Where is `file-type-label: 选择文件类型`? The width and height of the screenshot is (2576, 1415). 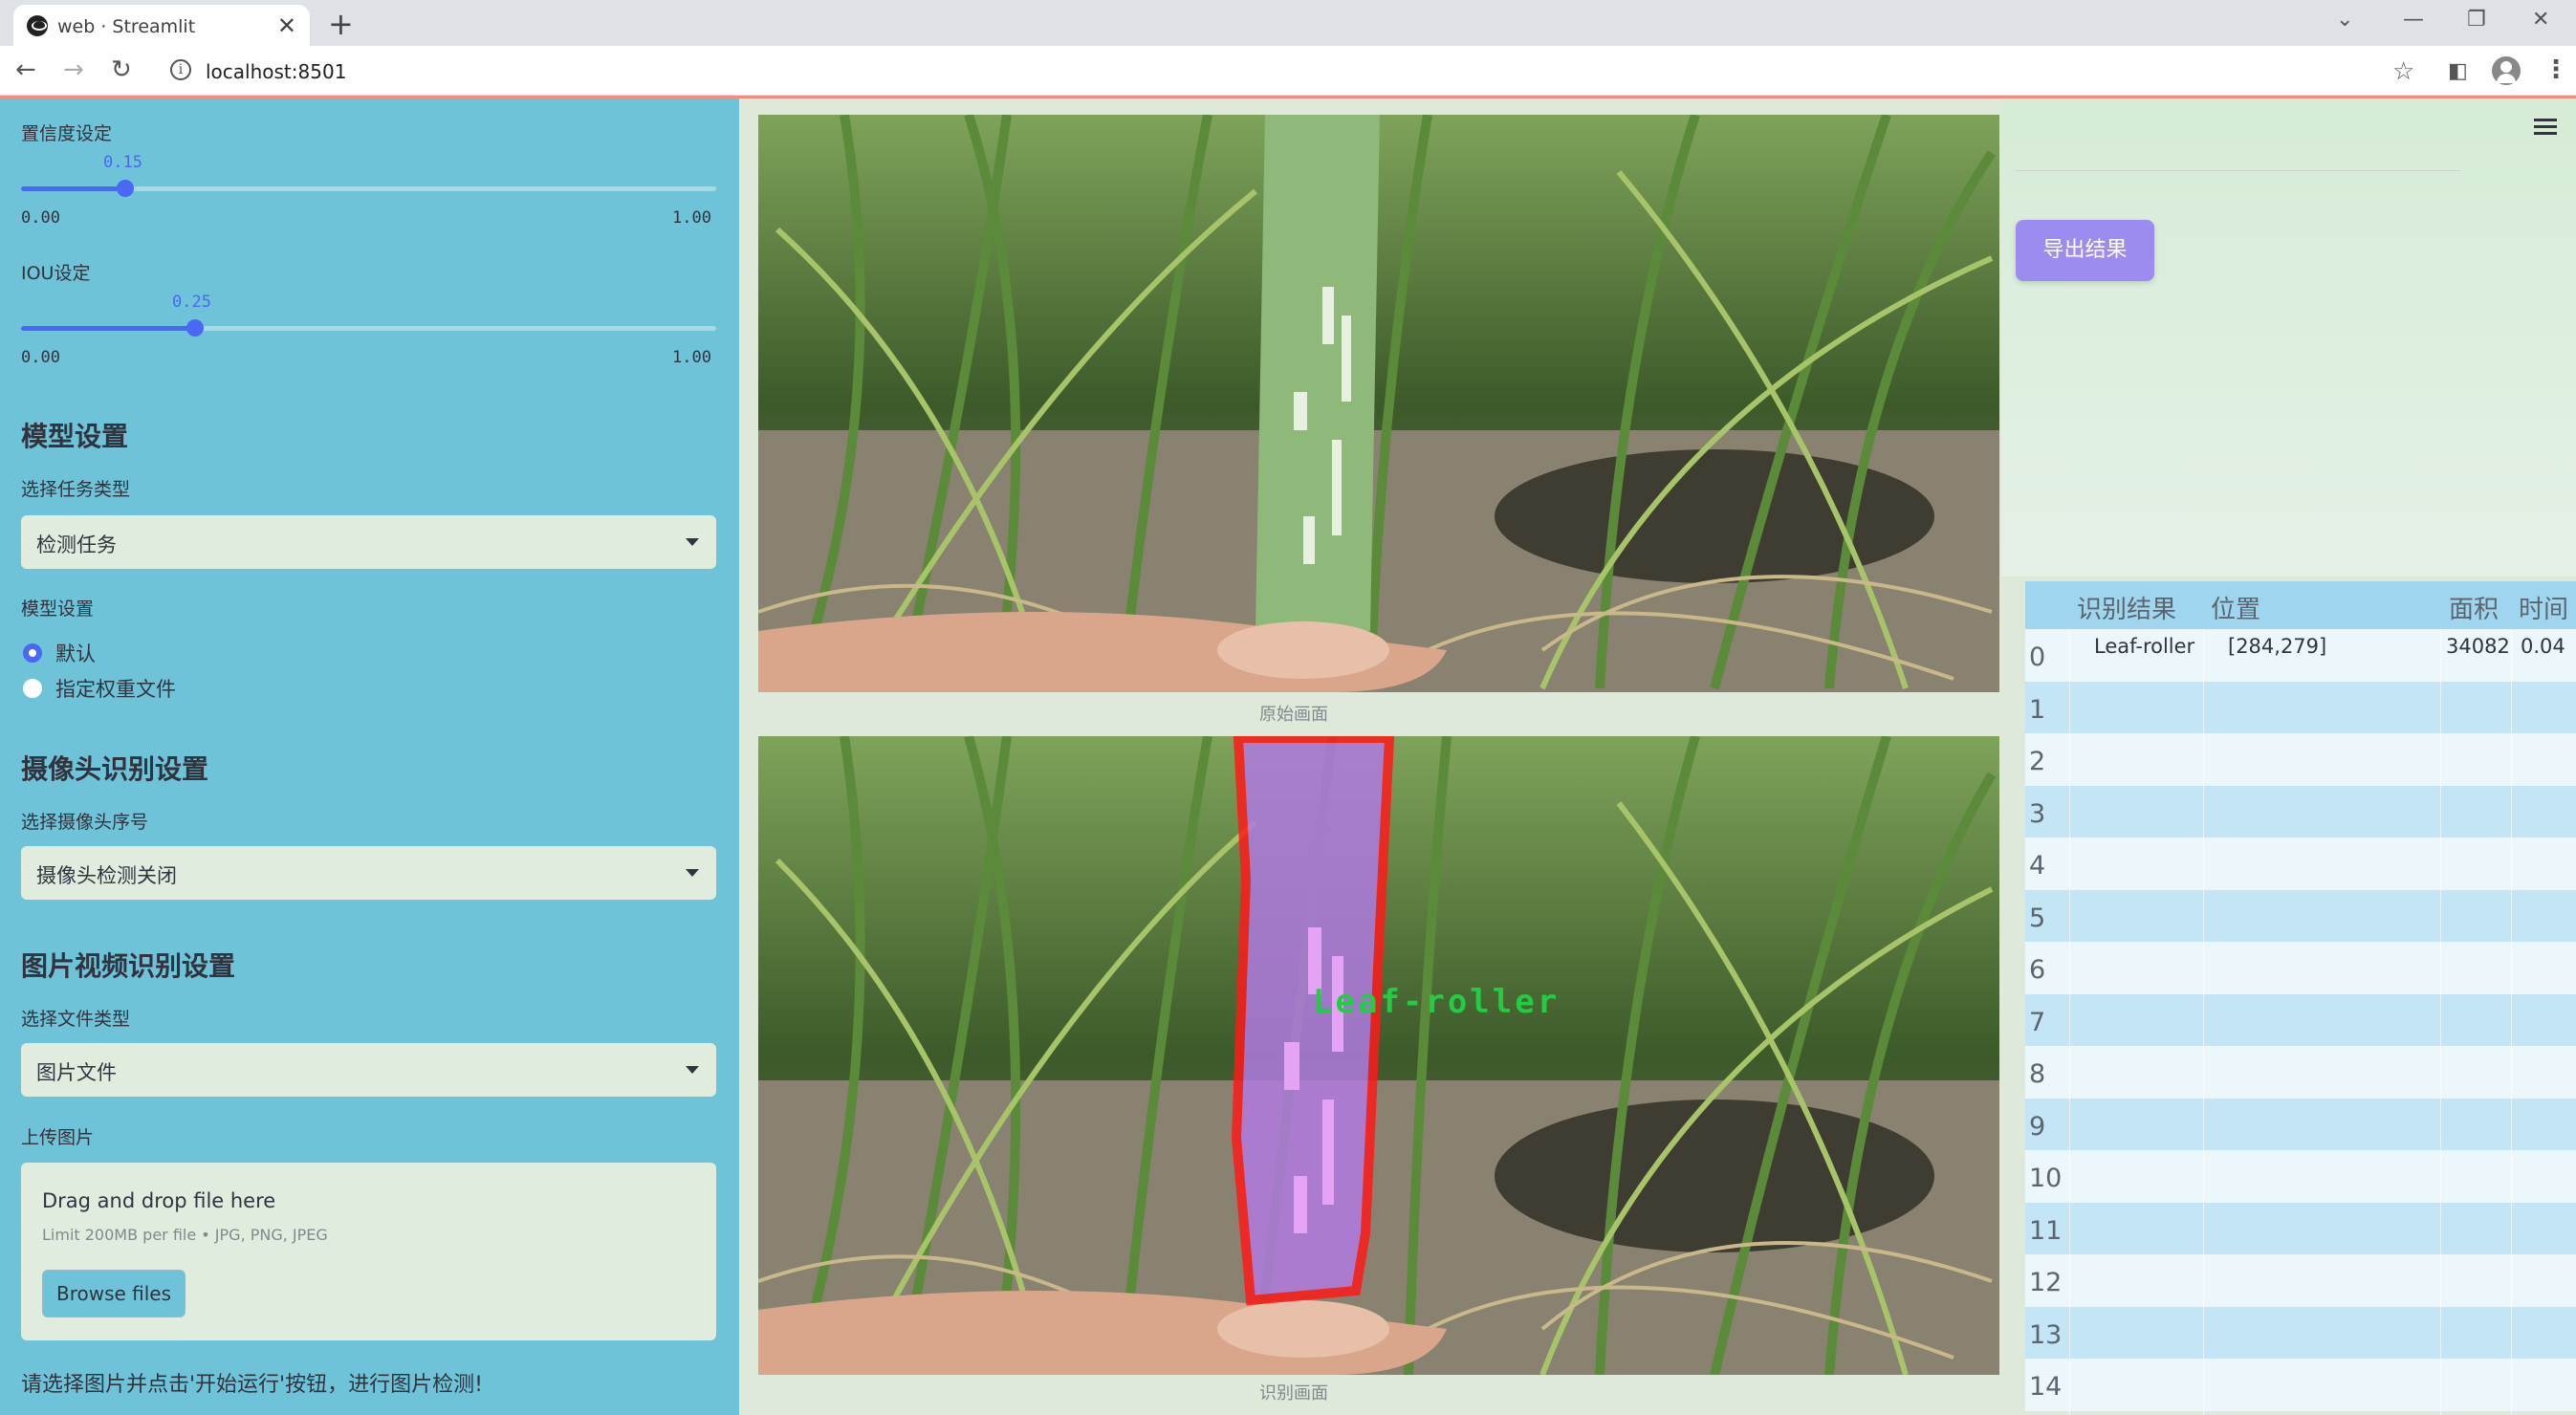
file-type-label: 选择文件类型 is located at coordinates (76, 1019).